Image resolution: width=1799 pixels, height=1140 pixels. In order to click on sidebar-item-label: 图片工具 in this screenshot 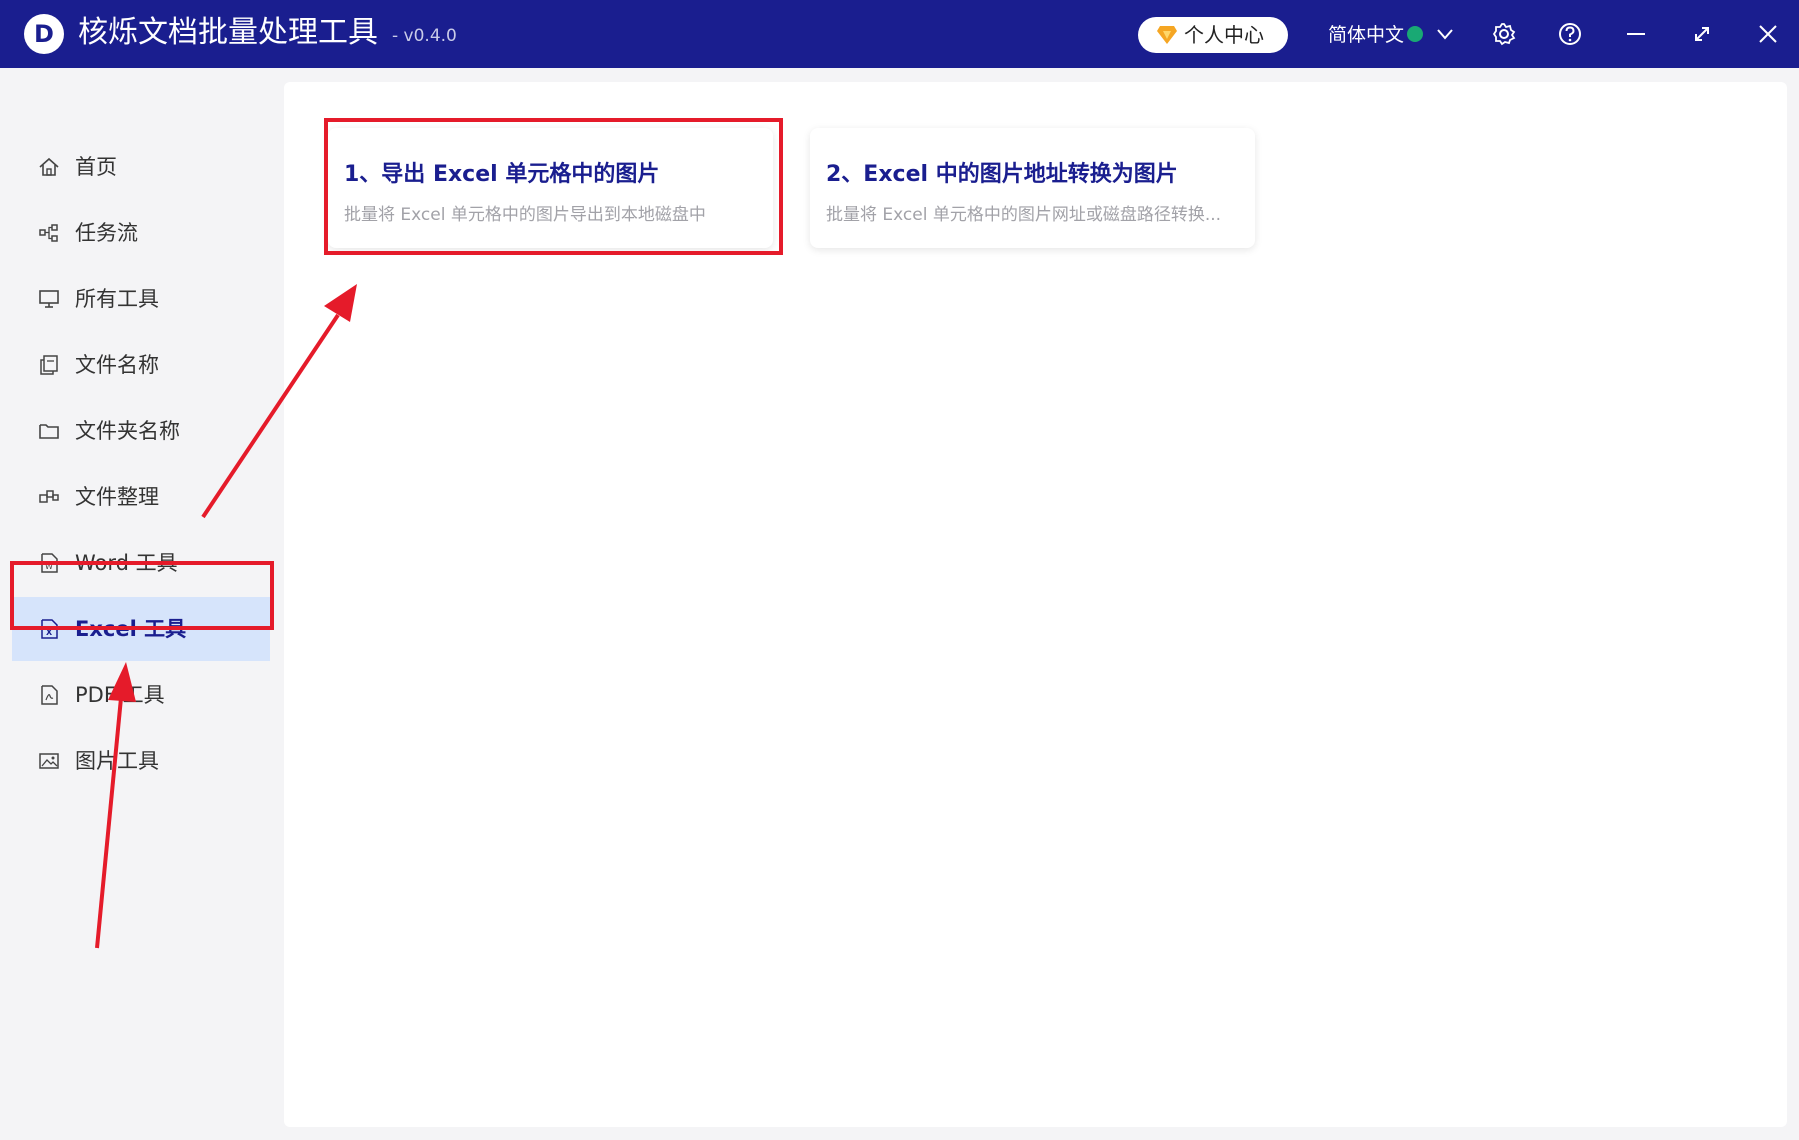, I will do `click(117, 761)`.